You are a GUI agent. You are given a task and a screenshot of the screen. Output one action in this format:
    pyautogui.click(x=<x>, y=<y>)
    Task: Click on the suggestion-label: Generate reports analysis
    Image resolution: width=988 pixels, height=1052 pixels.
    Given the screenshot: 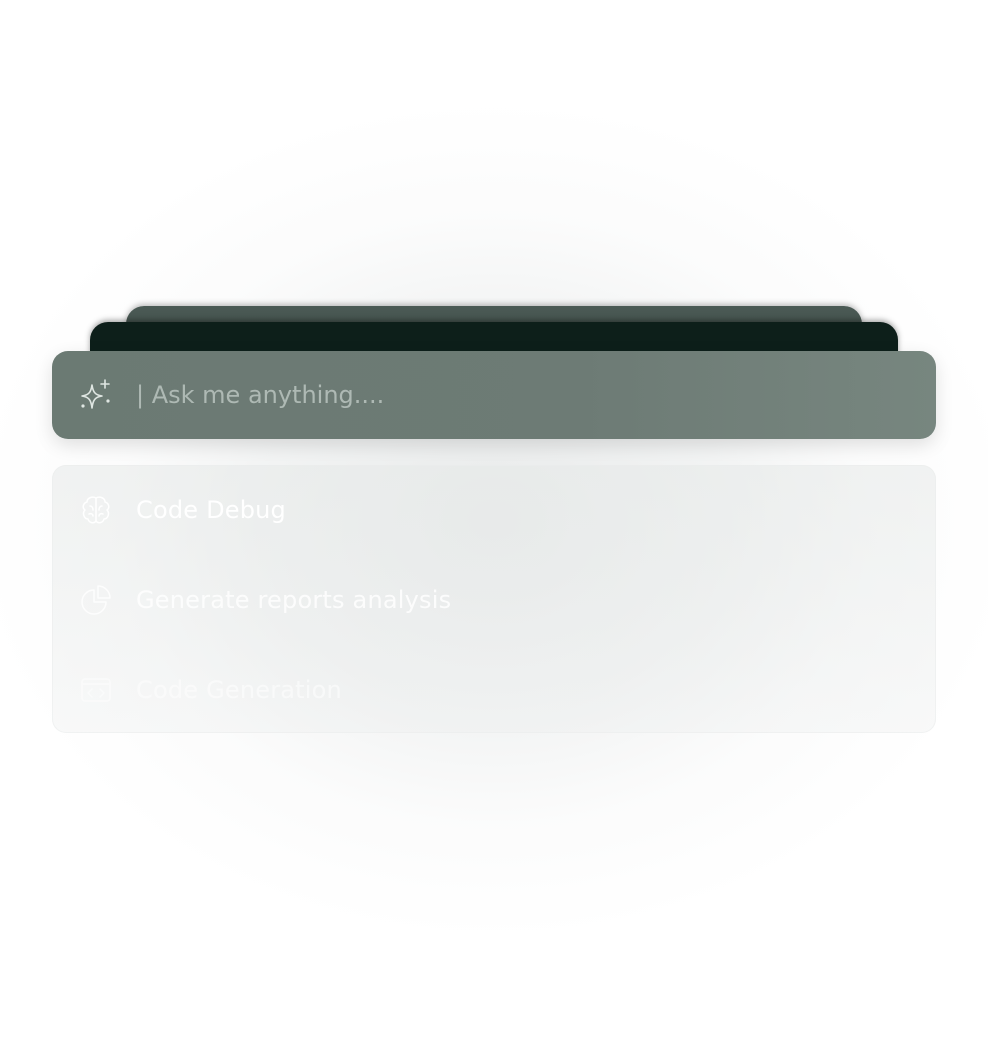 What is the action you would take?
    pyautogui.click(x=294, y=600)
    